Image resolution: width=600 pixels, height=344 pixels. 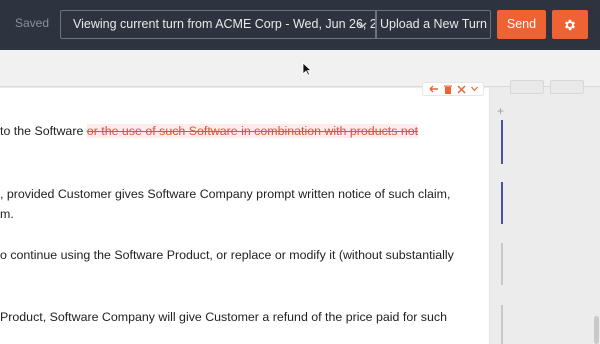 I want to click on line-text: to the Software, so click(x=43, y=131).